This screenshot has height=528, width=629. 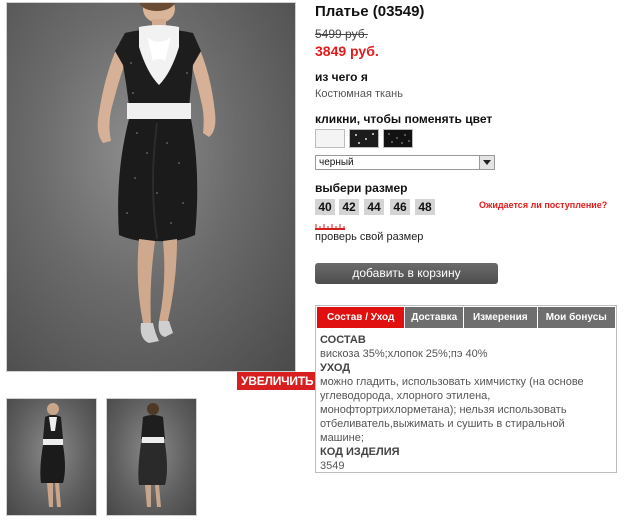 What do you see at coordinates (400, 207) in the screenshot?
I see `size-option-46: 46` at bounding box center [400, 207].